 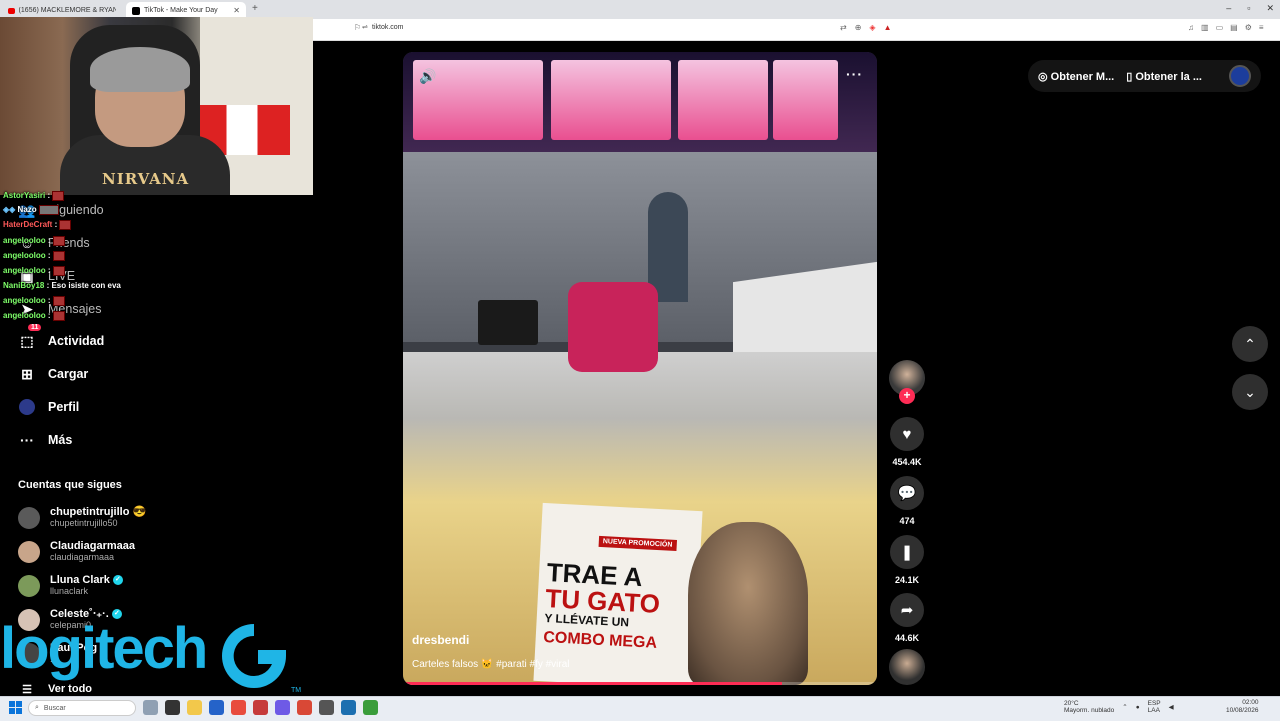 What do you see at coordinates (34, 196) in the screenshot?
I see `chat-message: AstorYasiri :` at bounding box center [34, 196].